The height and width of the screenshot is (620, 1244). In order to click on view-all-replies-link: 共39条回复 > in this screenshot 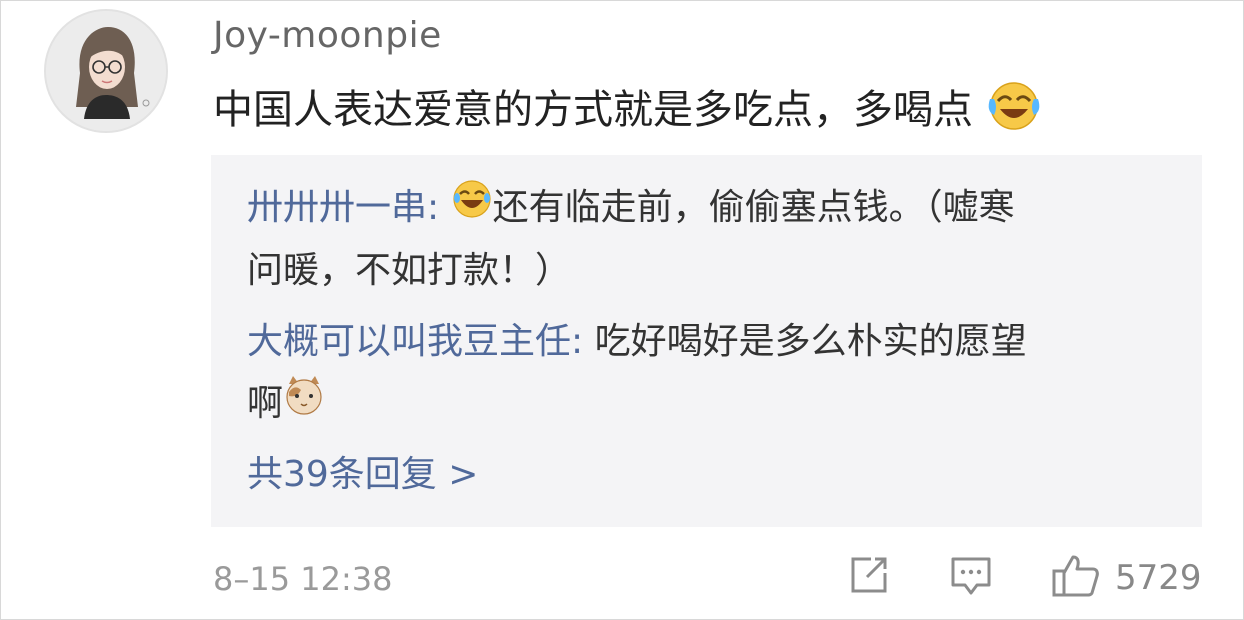, I will do `click(362, 475)`.